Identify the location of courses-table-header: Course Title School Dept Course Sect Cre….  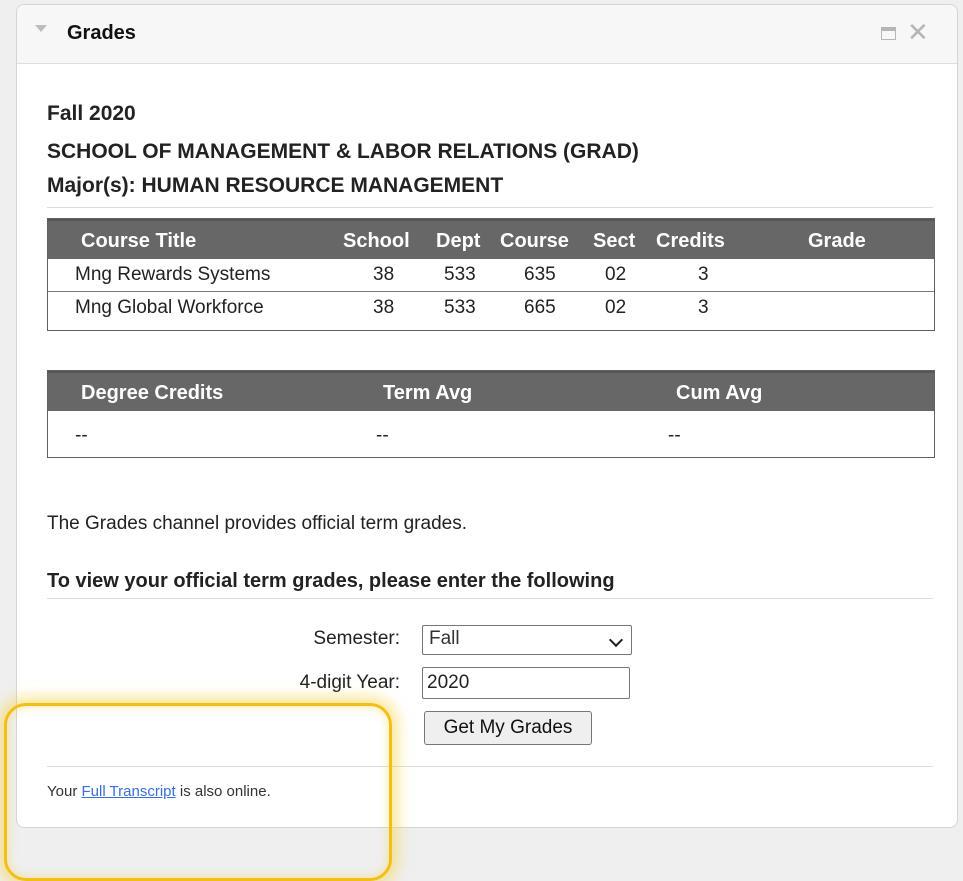
(491, 239).